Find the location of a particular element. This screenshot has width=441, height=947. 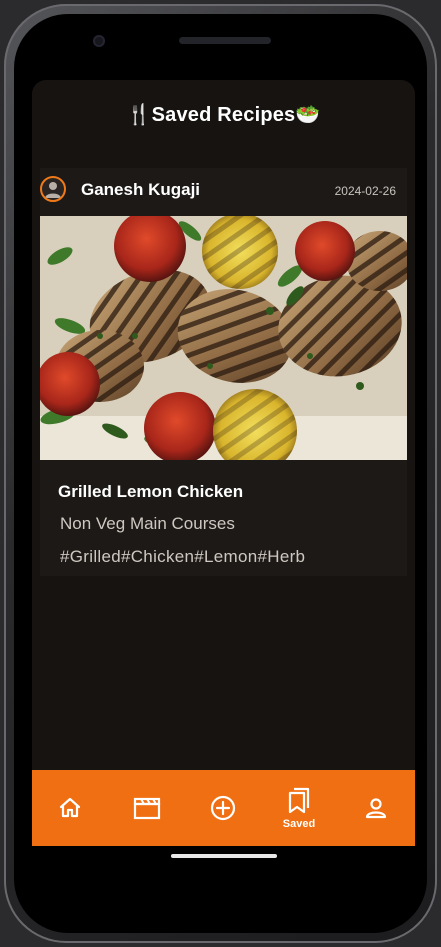

home-indicator is located at coordinates (224, 856).